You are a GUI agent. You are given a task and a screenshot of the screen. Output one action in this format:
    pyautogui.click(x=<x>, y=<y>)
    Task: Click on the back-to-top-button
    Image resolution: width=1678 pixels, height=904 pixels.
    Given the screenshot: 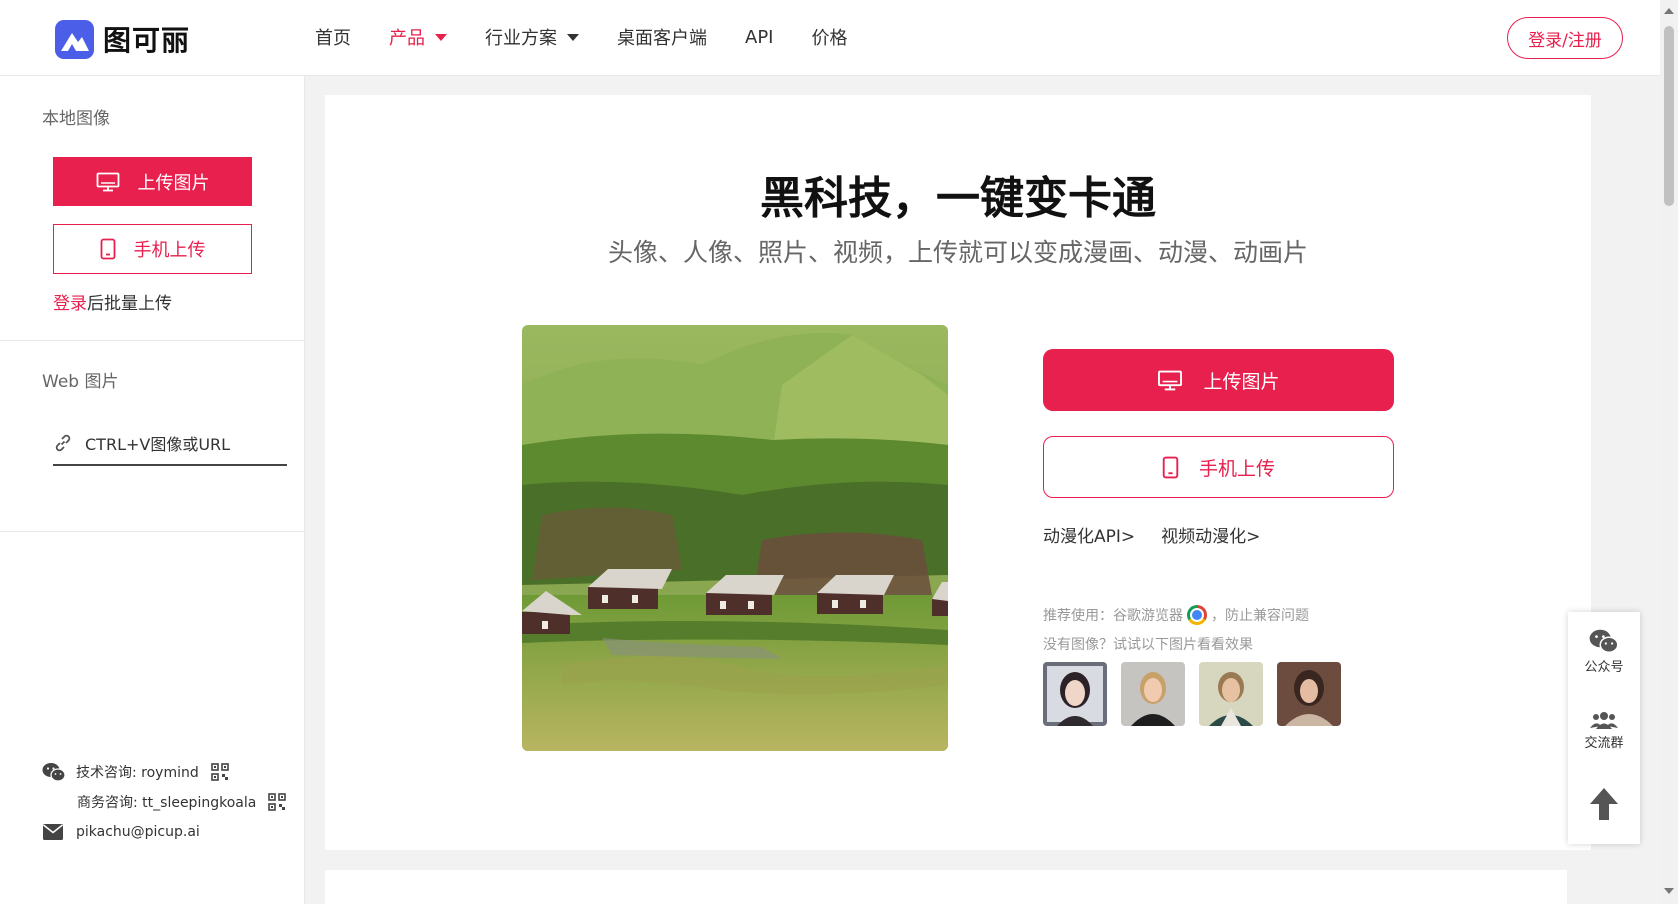 What is the action you would take?
    pyautogui.click(x=1604, y=805)
    